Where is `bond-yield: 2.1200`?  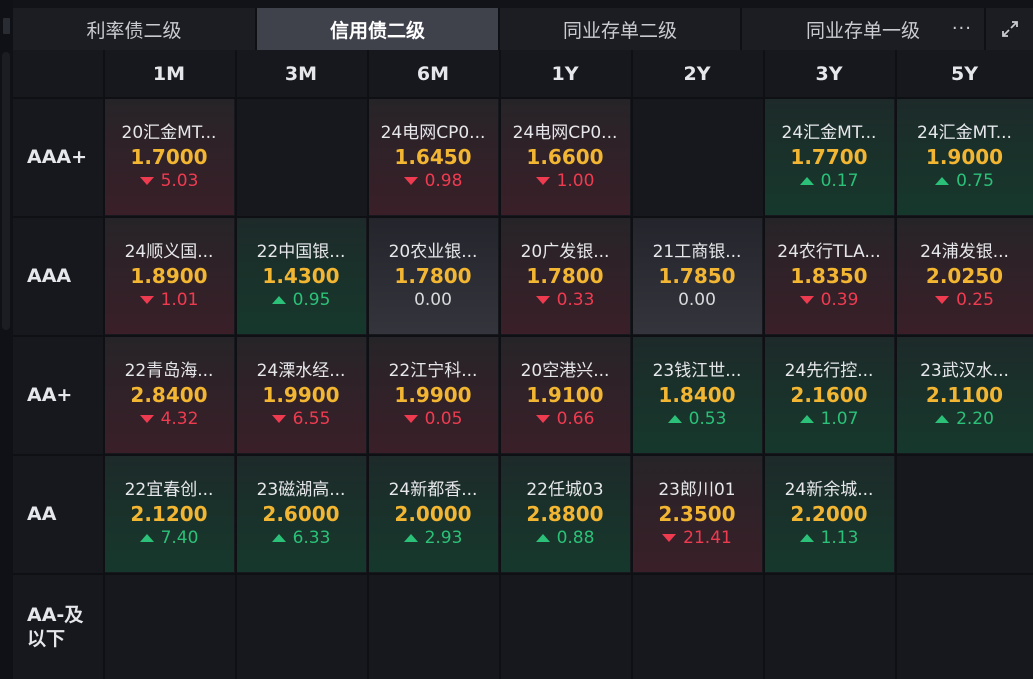
bond-yield: 2.1200 is located at coordinates (169, 513).